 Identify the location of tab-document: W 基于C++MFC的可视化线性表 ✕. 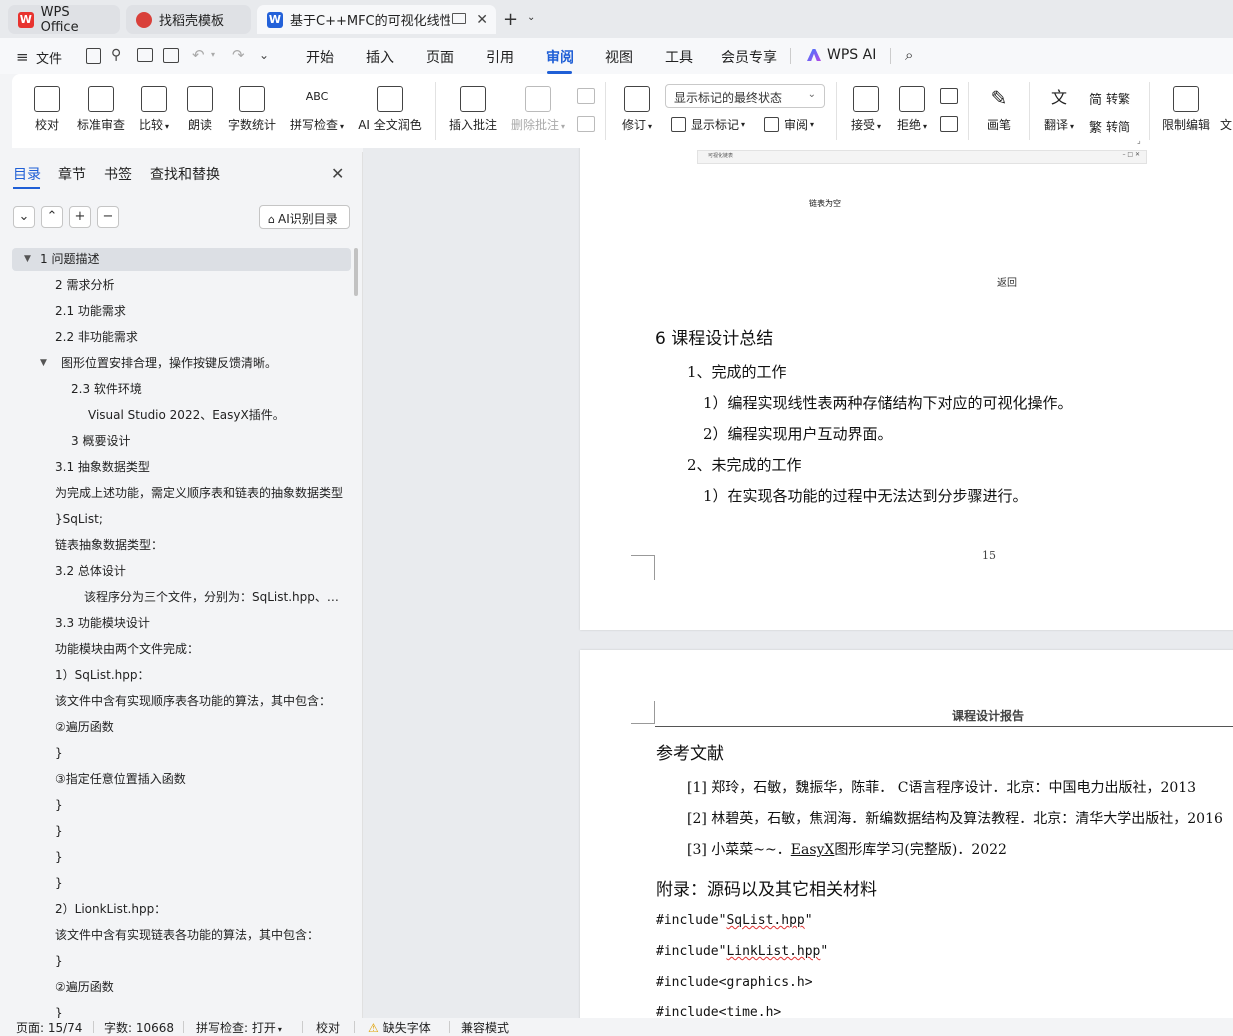
(376, 19).